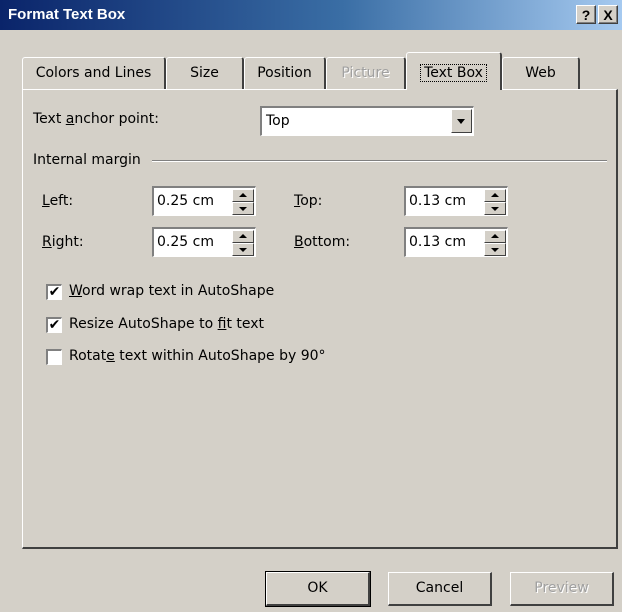 This screenshot has height=612, width=622. What do you see at coordinates (311, 15) in the screenshot?
I see `title-bar: Format Text Box ? X` at bounding box center [311, 15].